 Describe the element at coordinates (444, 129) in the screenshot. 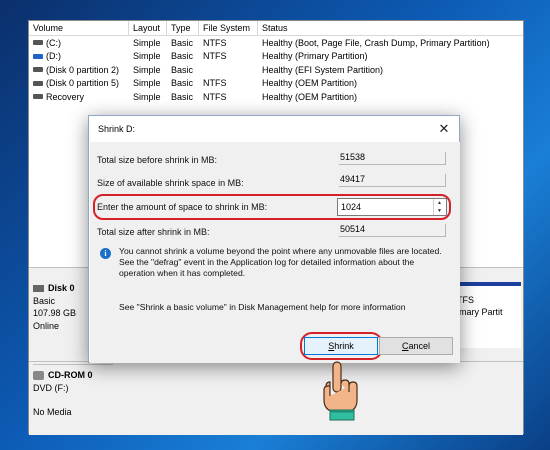

I see `close-icon: ✕` at that location.